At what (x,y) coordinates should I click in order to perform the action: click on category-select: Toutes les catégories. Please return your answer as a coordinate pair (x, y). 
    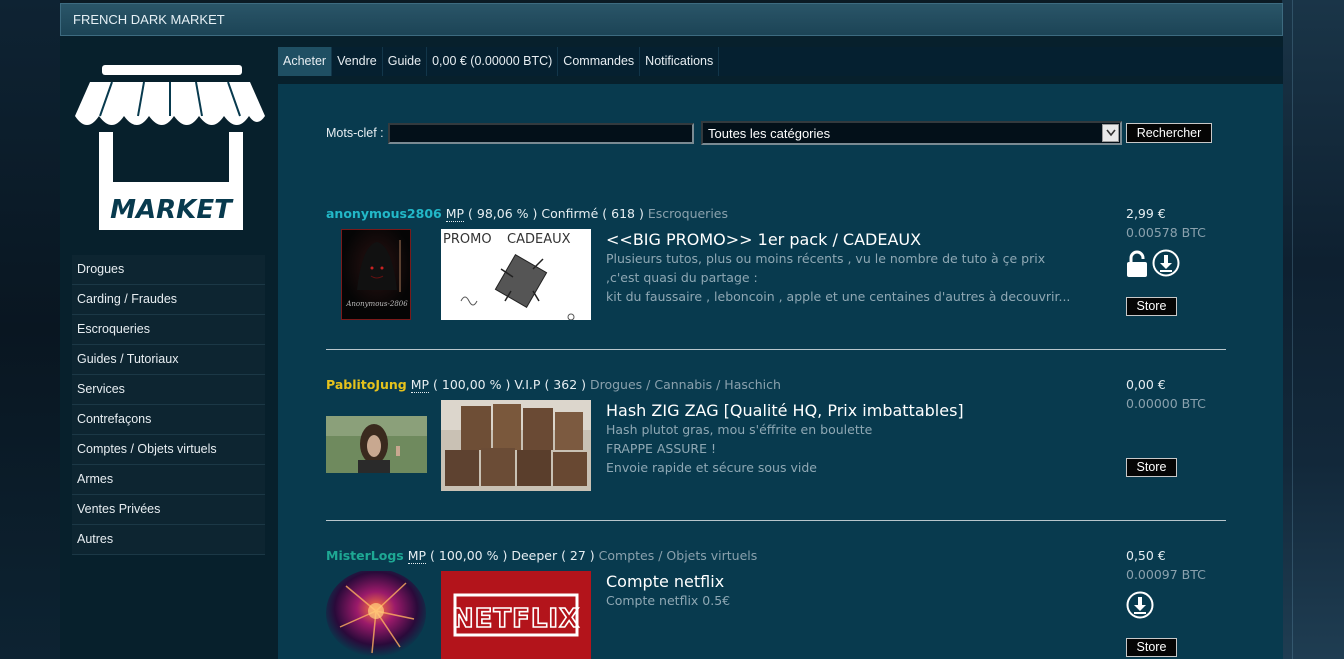
    Looking at the image, I should click on (911, 133).